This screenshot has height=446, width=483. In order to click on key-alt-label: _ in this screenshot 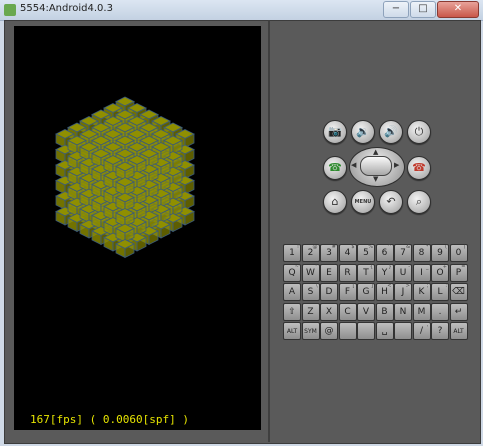, I will do `click(427, 266)`.